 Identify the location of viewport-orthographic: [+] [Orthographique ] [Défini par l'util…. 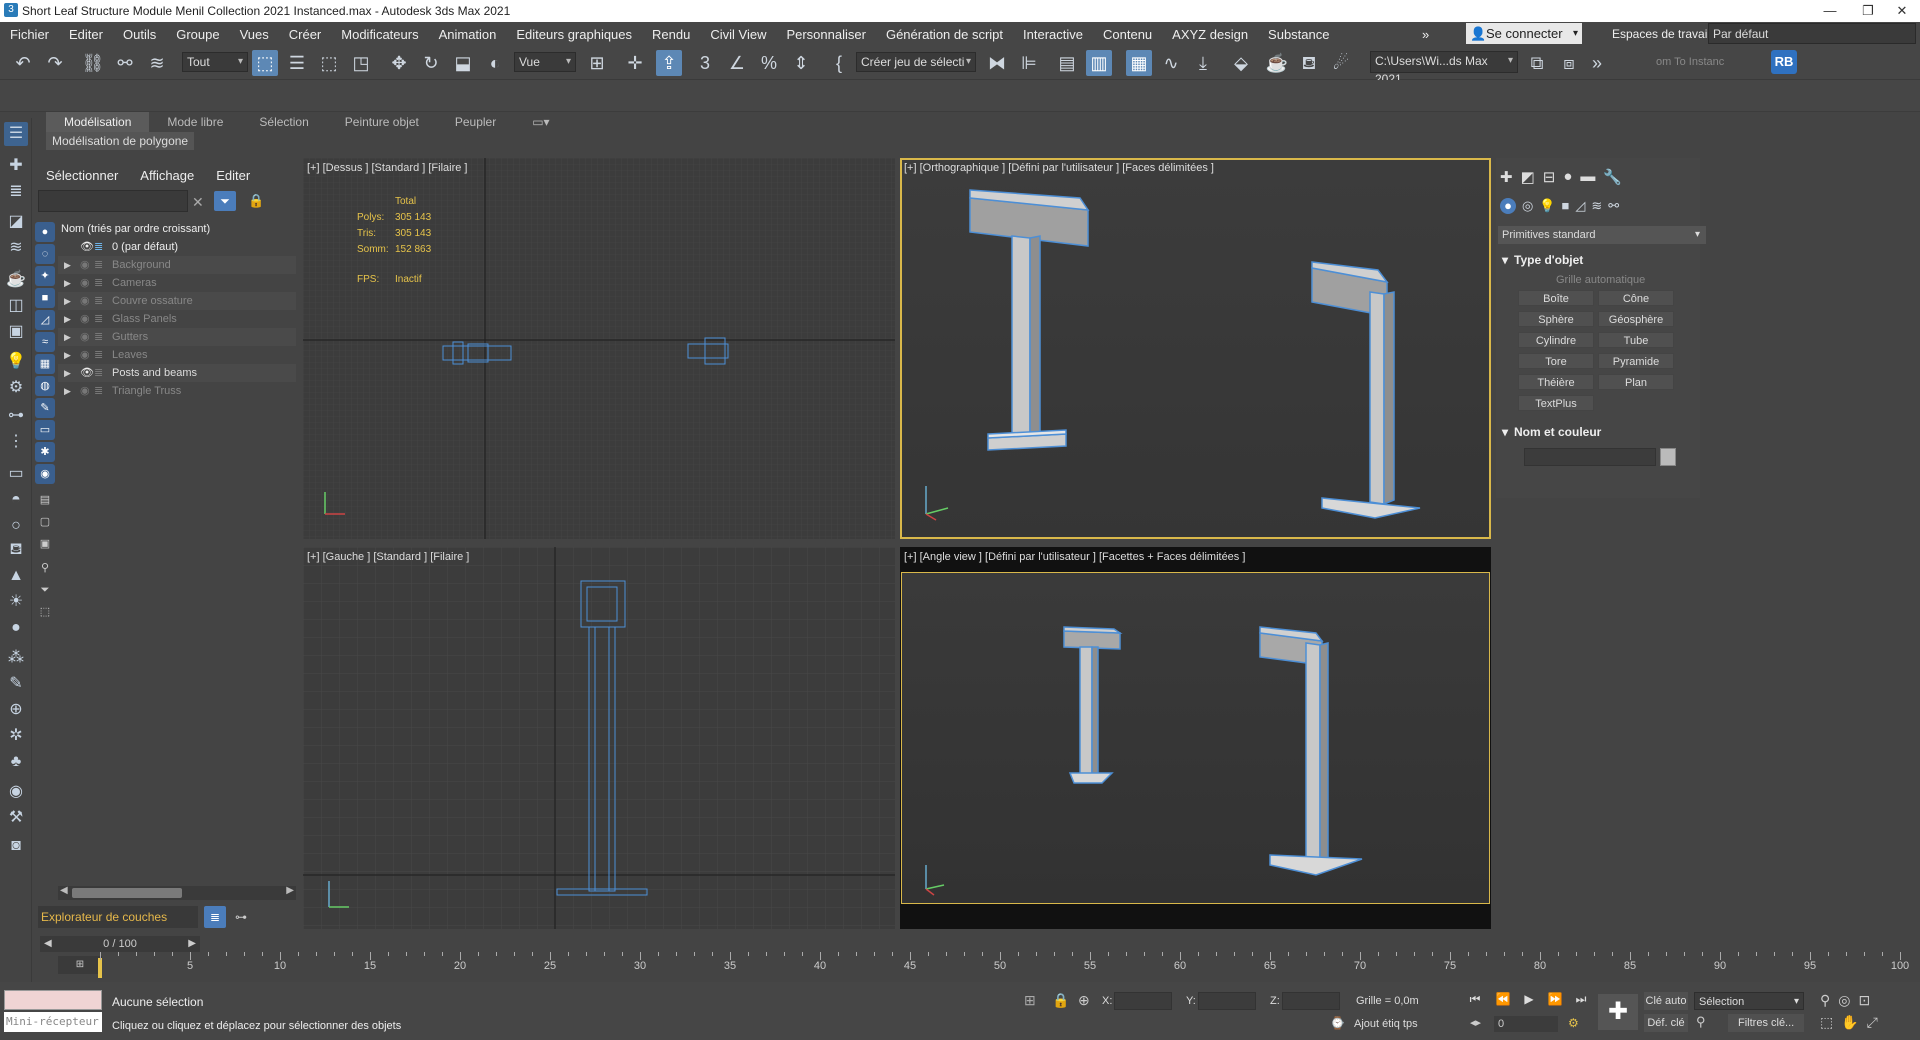
(1195, 348).